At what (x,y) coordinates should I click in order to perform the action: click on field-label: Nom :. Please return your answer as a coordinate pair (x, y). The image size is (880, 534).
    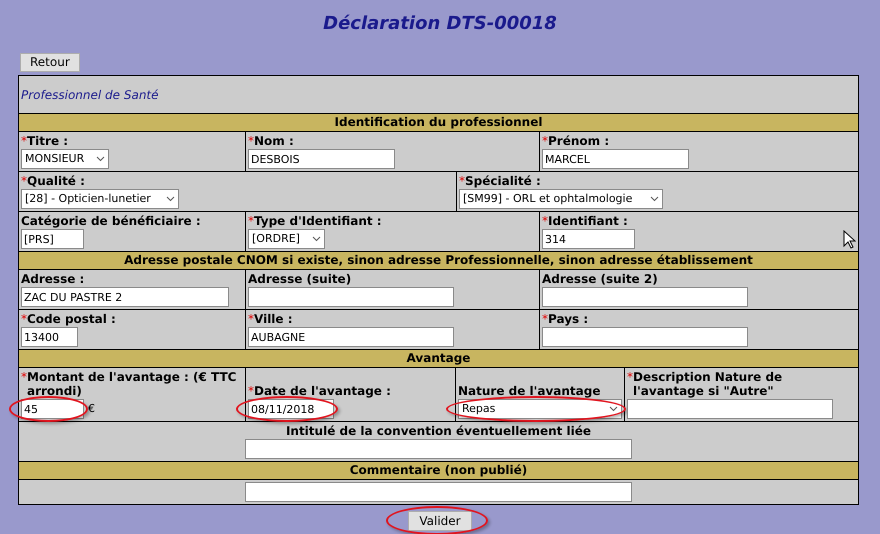
    Looking at the image, I should click on (274, 141).